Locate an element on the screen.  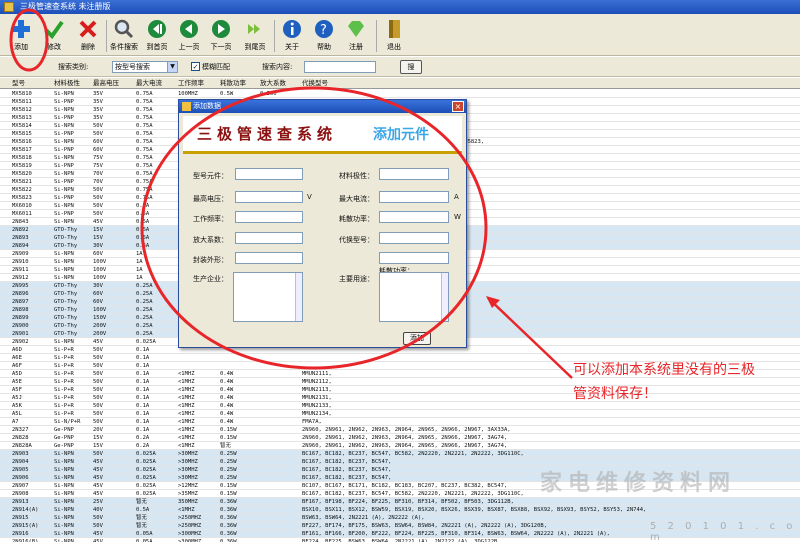
watermark-url: 5 2 0 1 0 1 . c o m is located at coordinates (723, 532).